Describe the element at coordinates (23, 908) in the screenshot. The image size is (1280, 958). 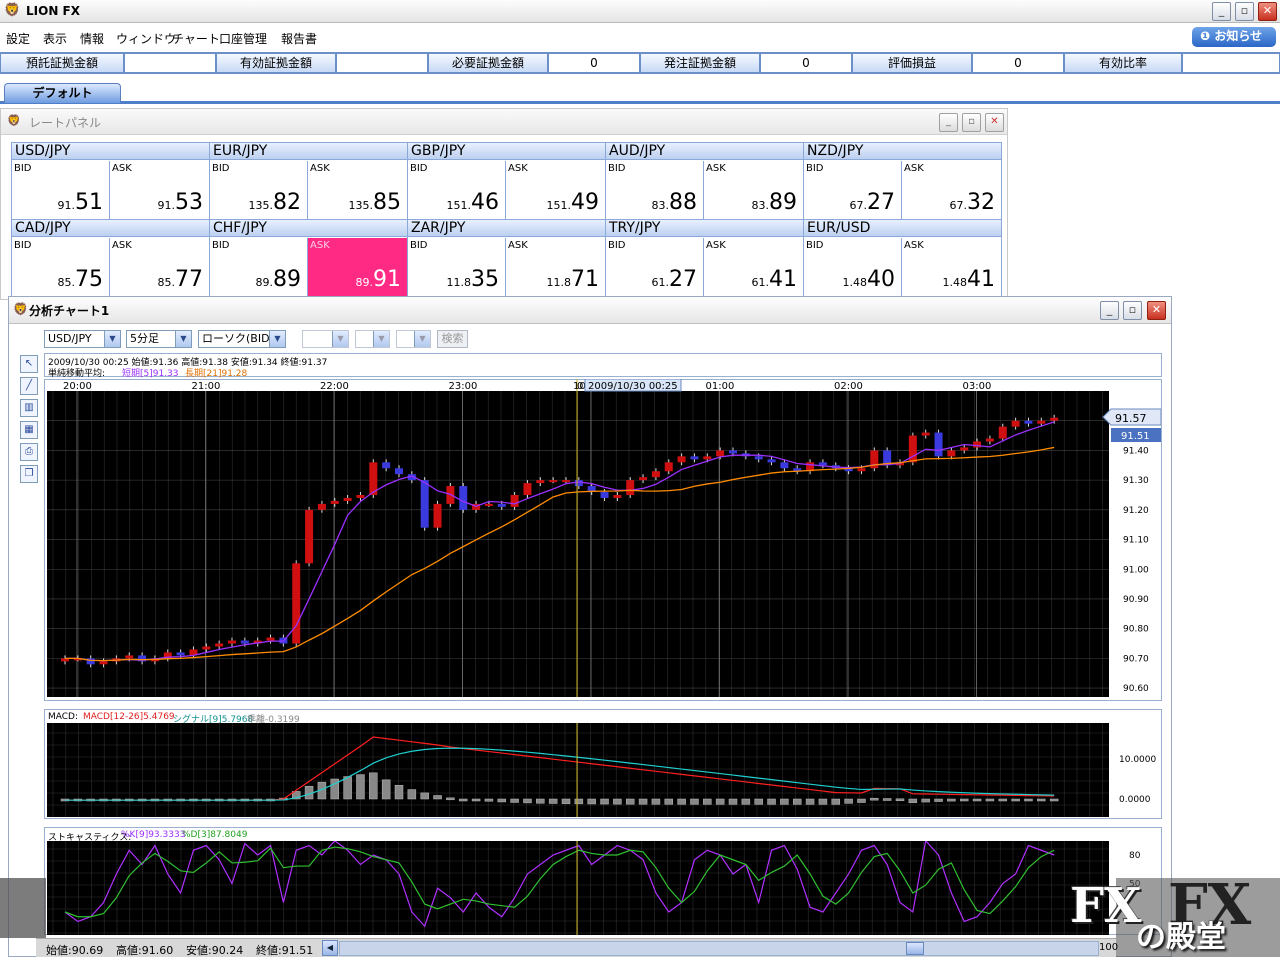
I see `overlay-strip` at that location.